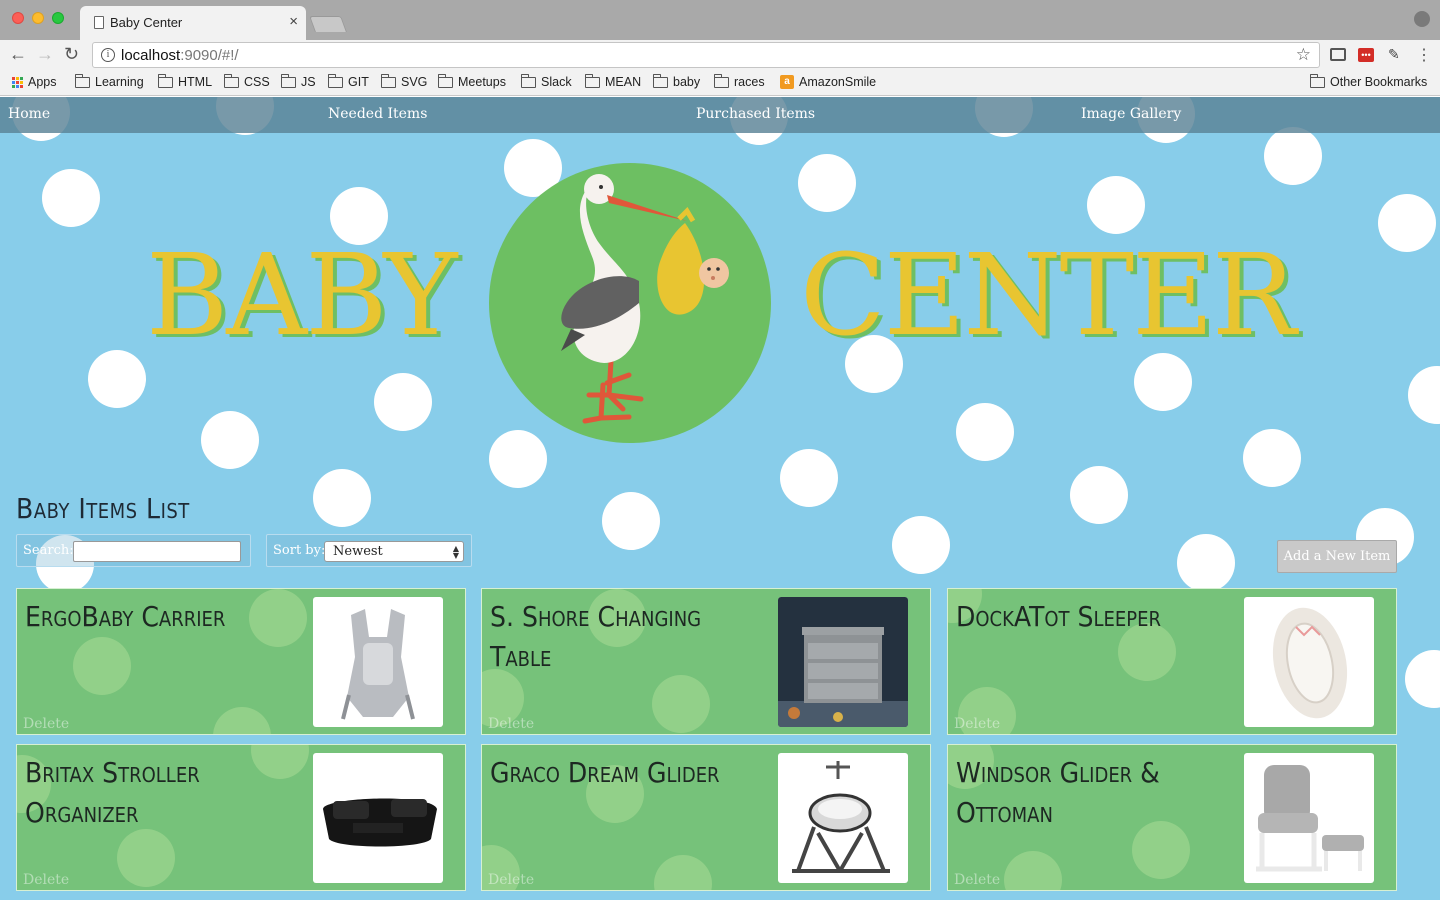 This screenshot has height=900, width=1440. Describe the element at coordinates (623, 82) in the screenshot. I see `bookmark-label: MEAN` at that location.